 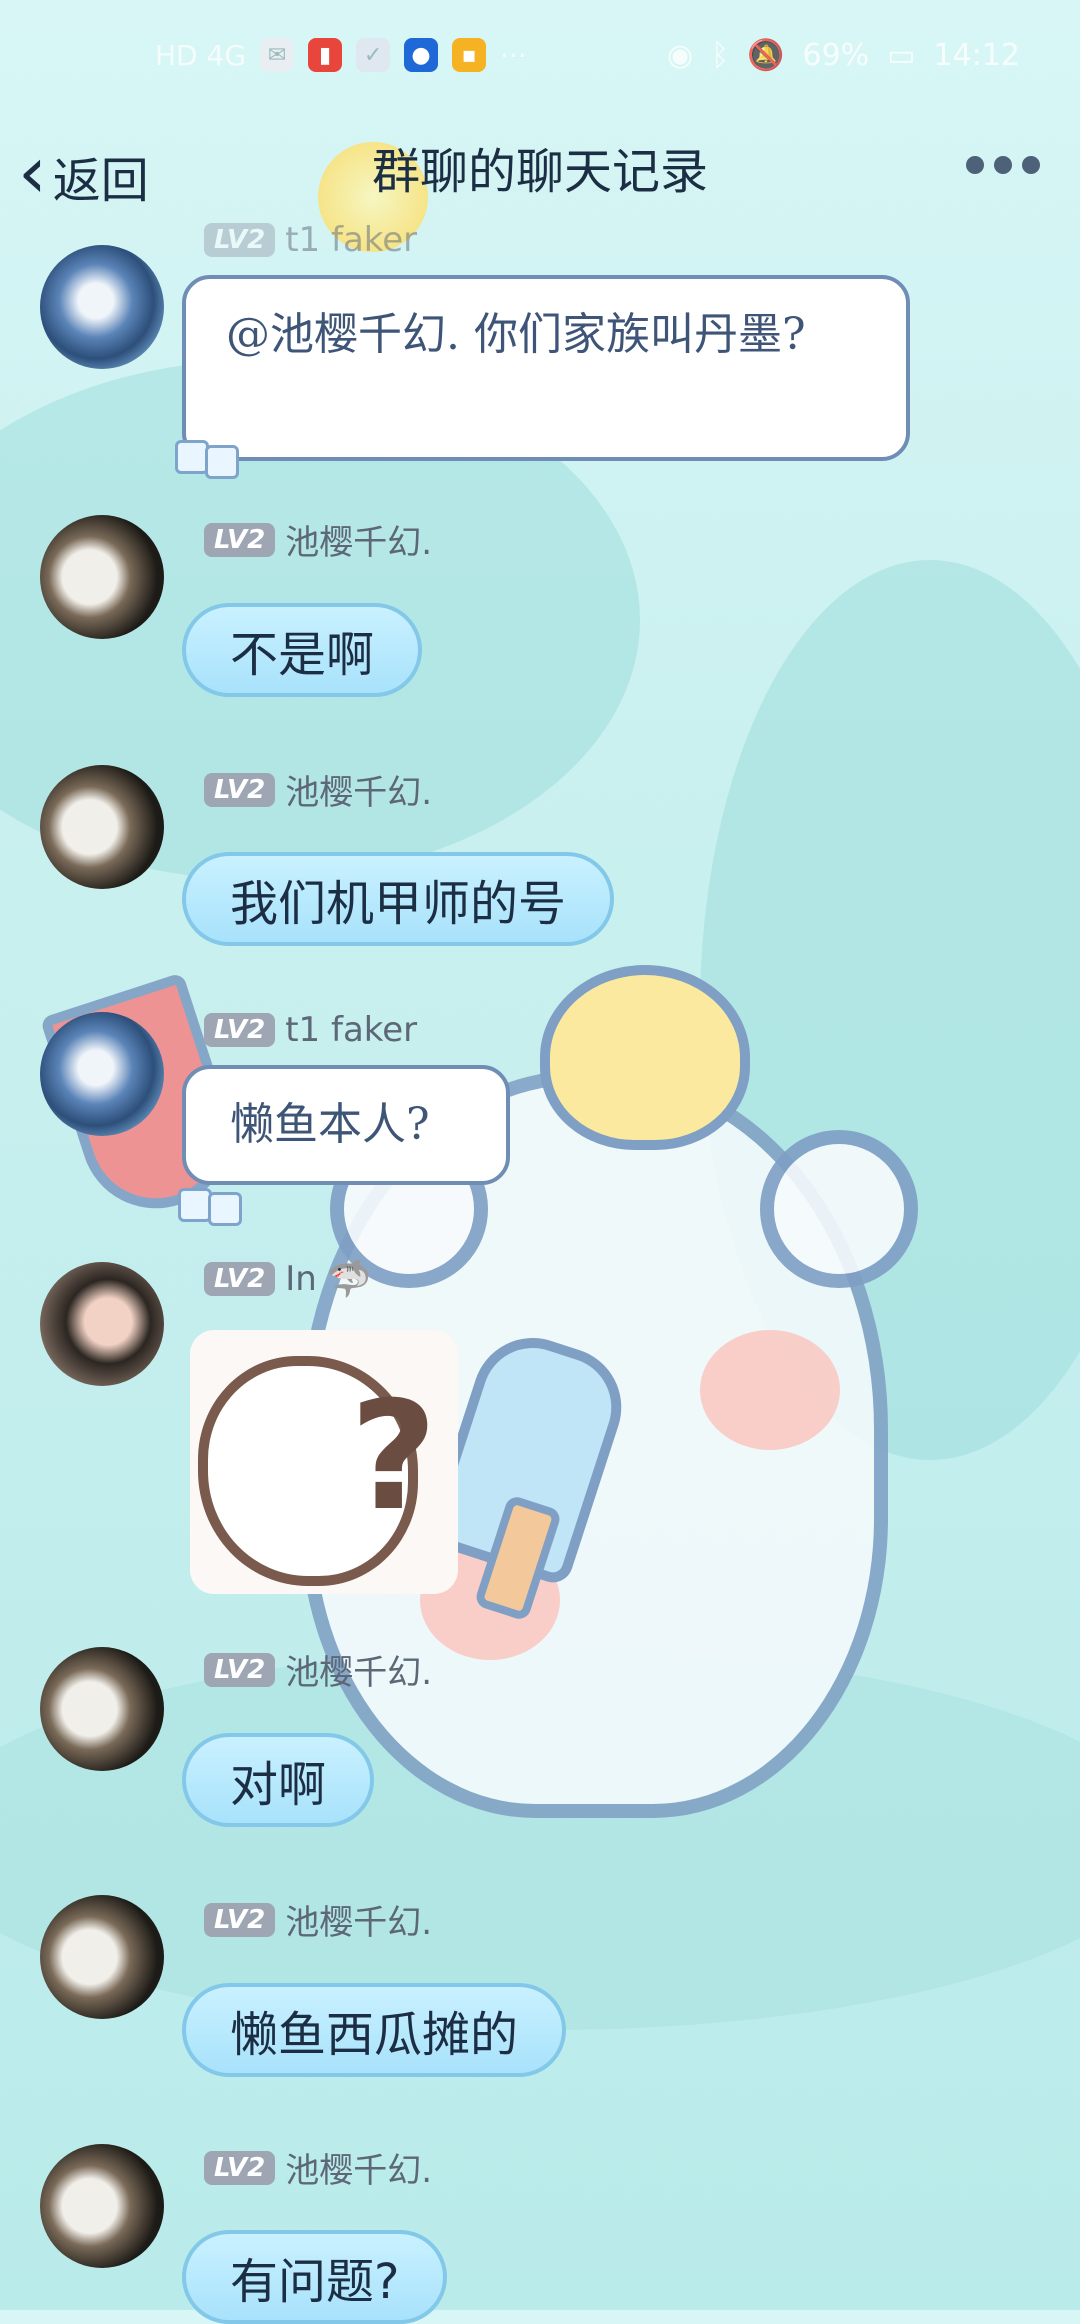 I want to click on network-indicator: HD 4G, so click(x=201, y=55).